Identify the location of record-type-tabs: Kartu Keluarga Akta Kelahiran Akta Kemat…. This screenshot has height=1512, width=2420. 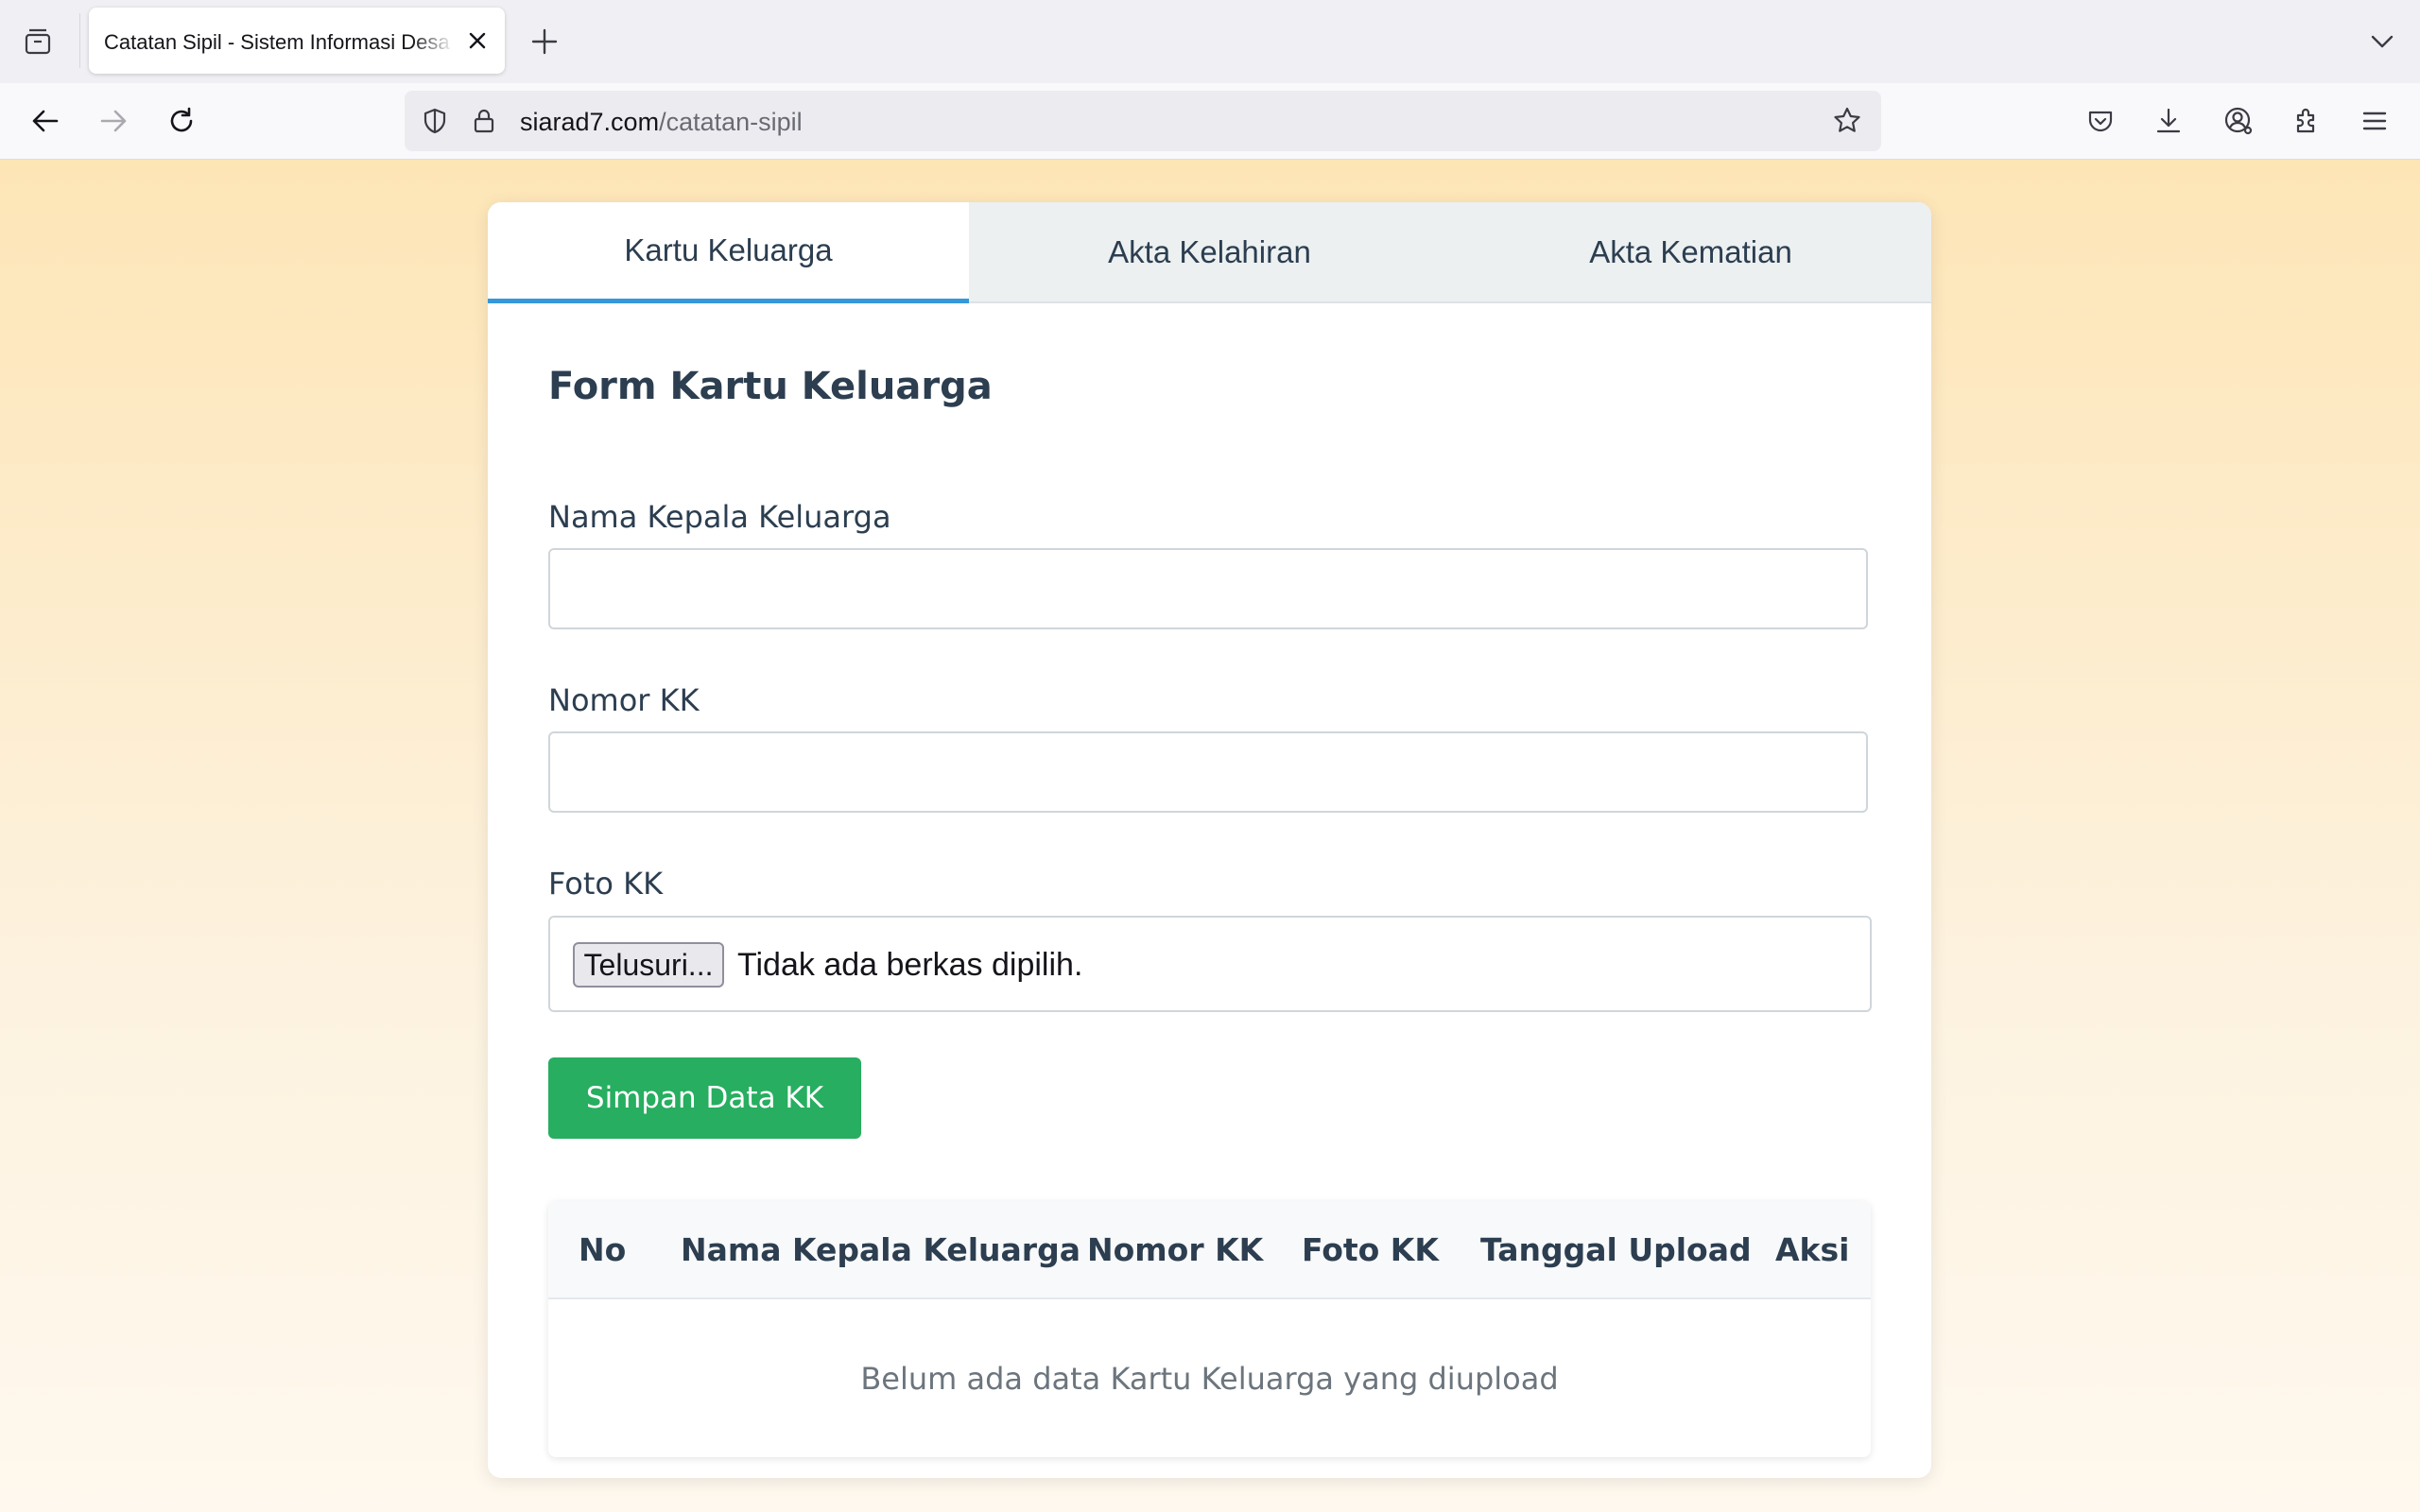
(1210, 252).